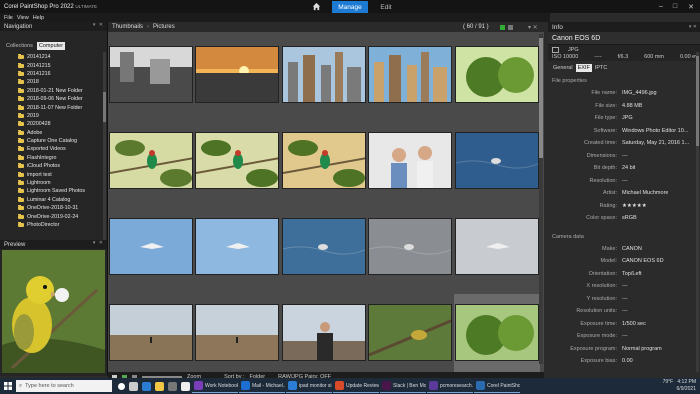 This screenshot has width=700, height=394. Describe the element at coordinates (159, 386) in the screenshot. I see `file-explorer-icon` at that location.